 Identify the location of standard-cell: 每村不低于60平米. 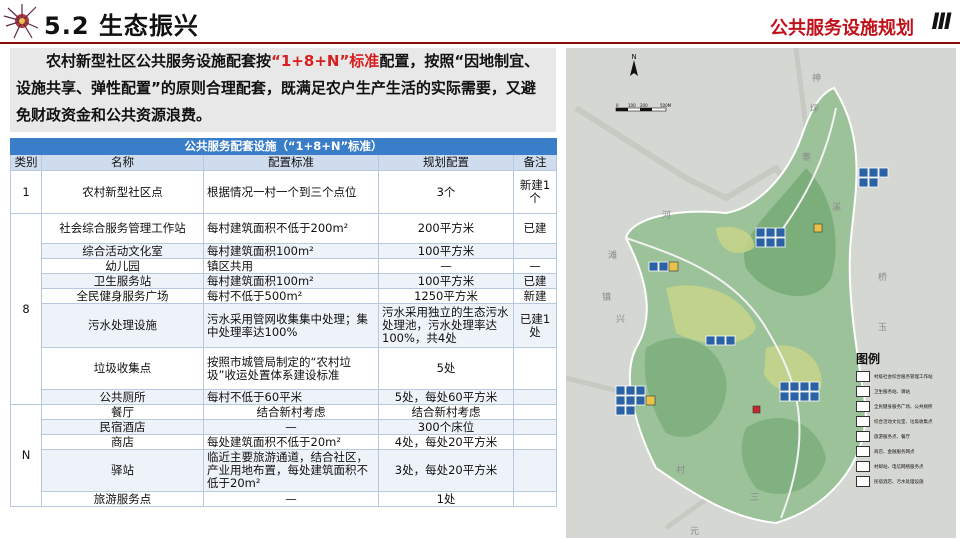
(291, 397).